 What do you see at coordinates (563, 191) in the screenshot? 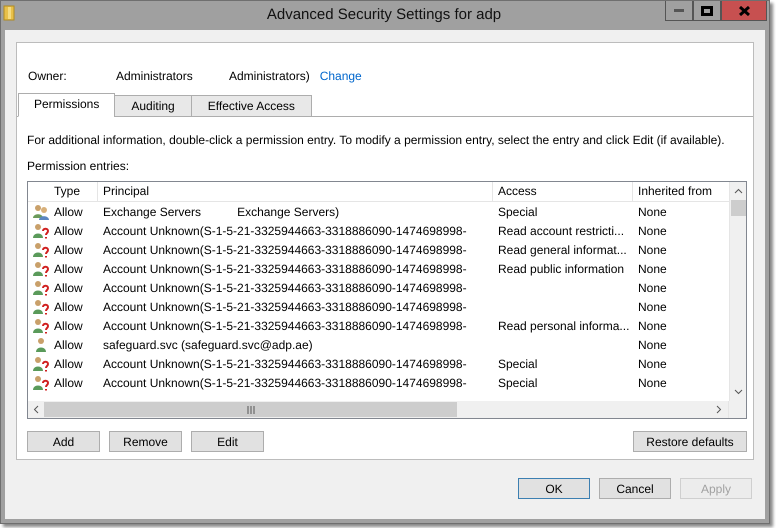
I see `column-header: Access` at bounding box center [563, 191].